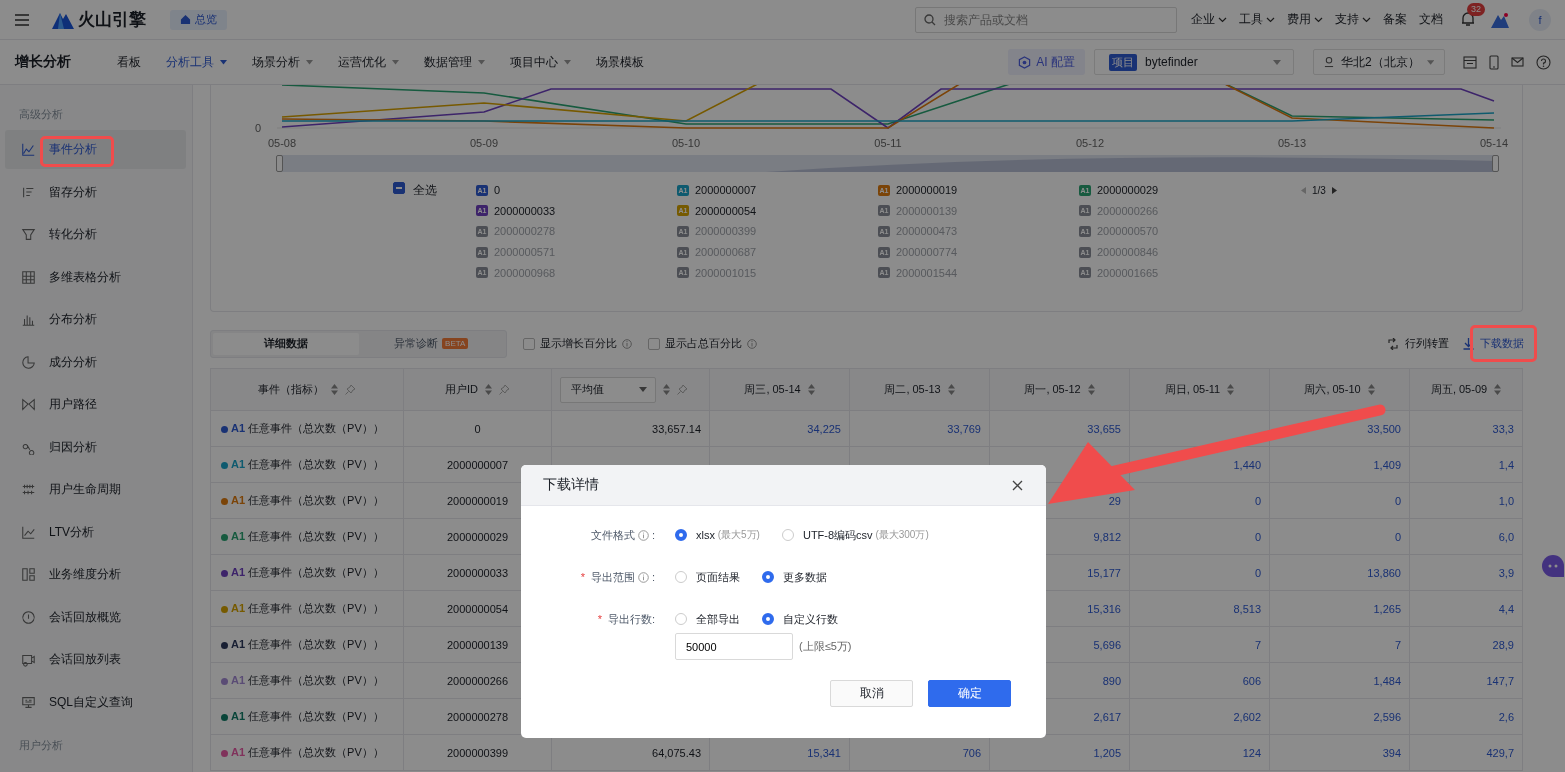 This screenshot has height=772, width=1565. What do you see at coordinates (794, 577) in the screenshot?
I see `radio-option: 更多数据` at bounding box center [794, 577].